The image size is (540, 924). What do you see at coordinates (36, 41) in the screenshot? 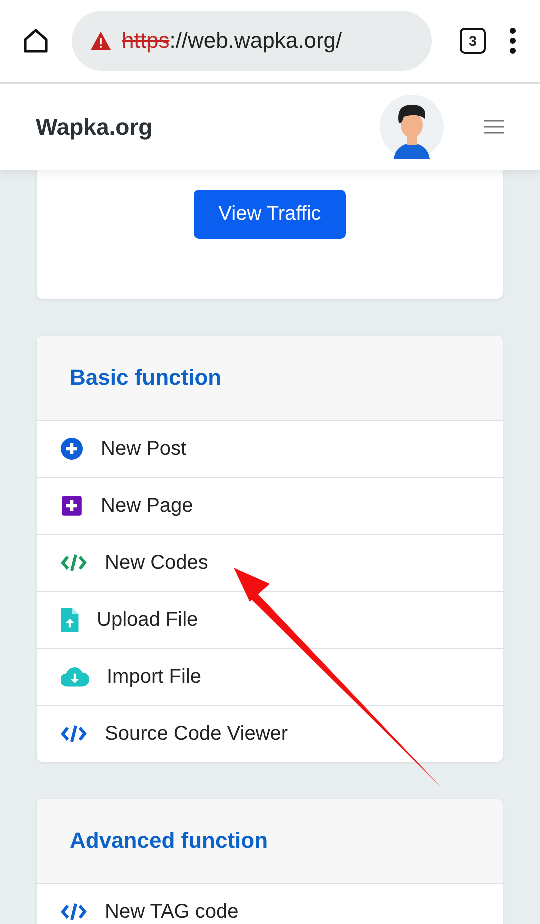
I see `home-icon` at bounding box center [36, 41].